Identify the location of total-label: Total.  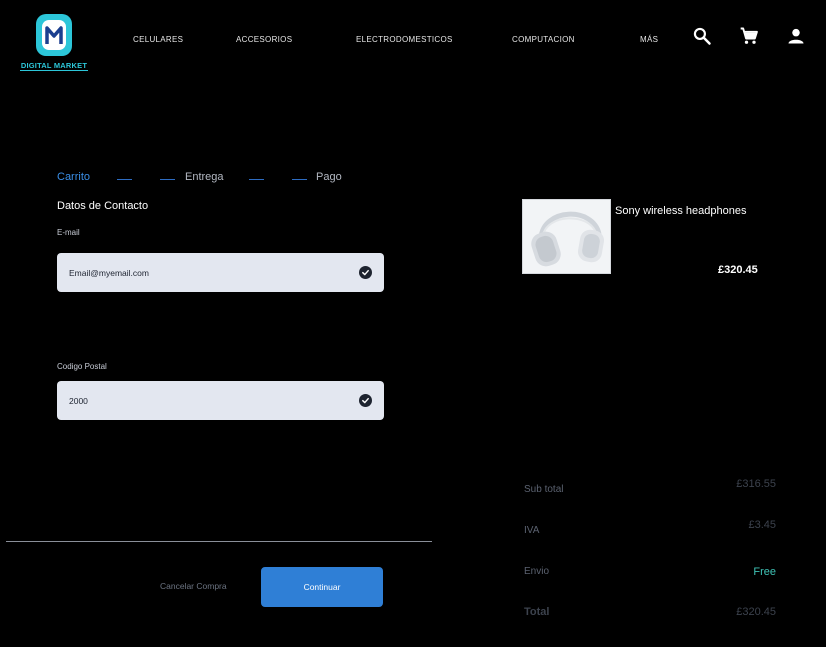
(537, 612).